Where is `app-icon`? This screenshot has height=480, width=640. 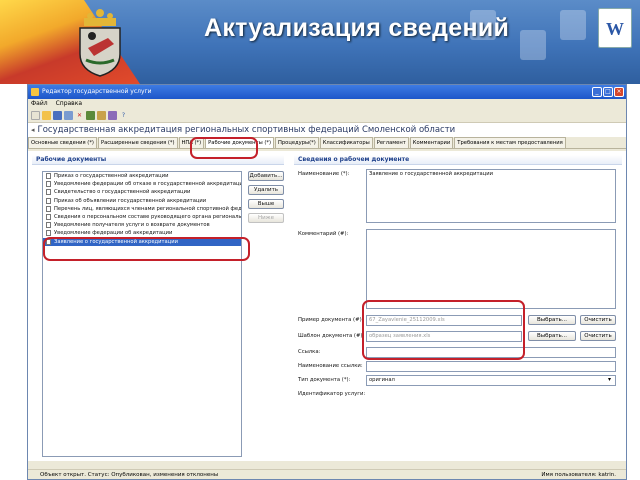 app-icon is located at coordinates (35, 92).